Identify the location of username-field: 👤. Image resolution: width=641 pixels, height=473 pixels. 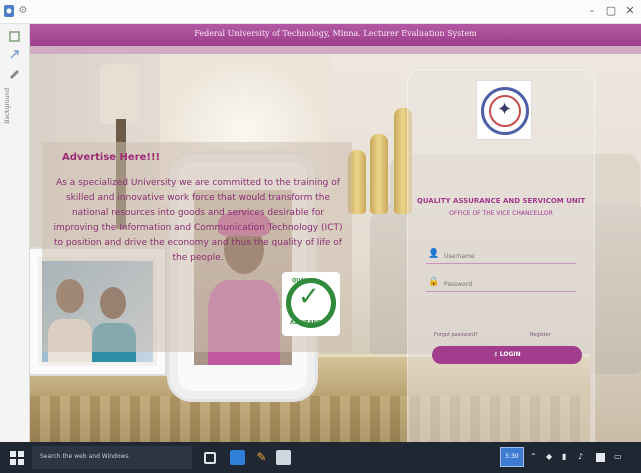
(501, 256).